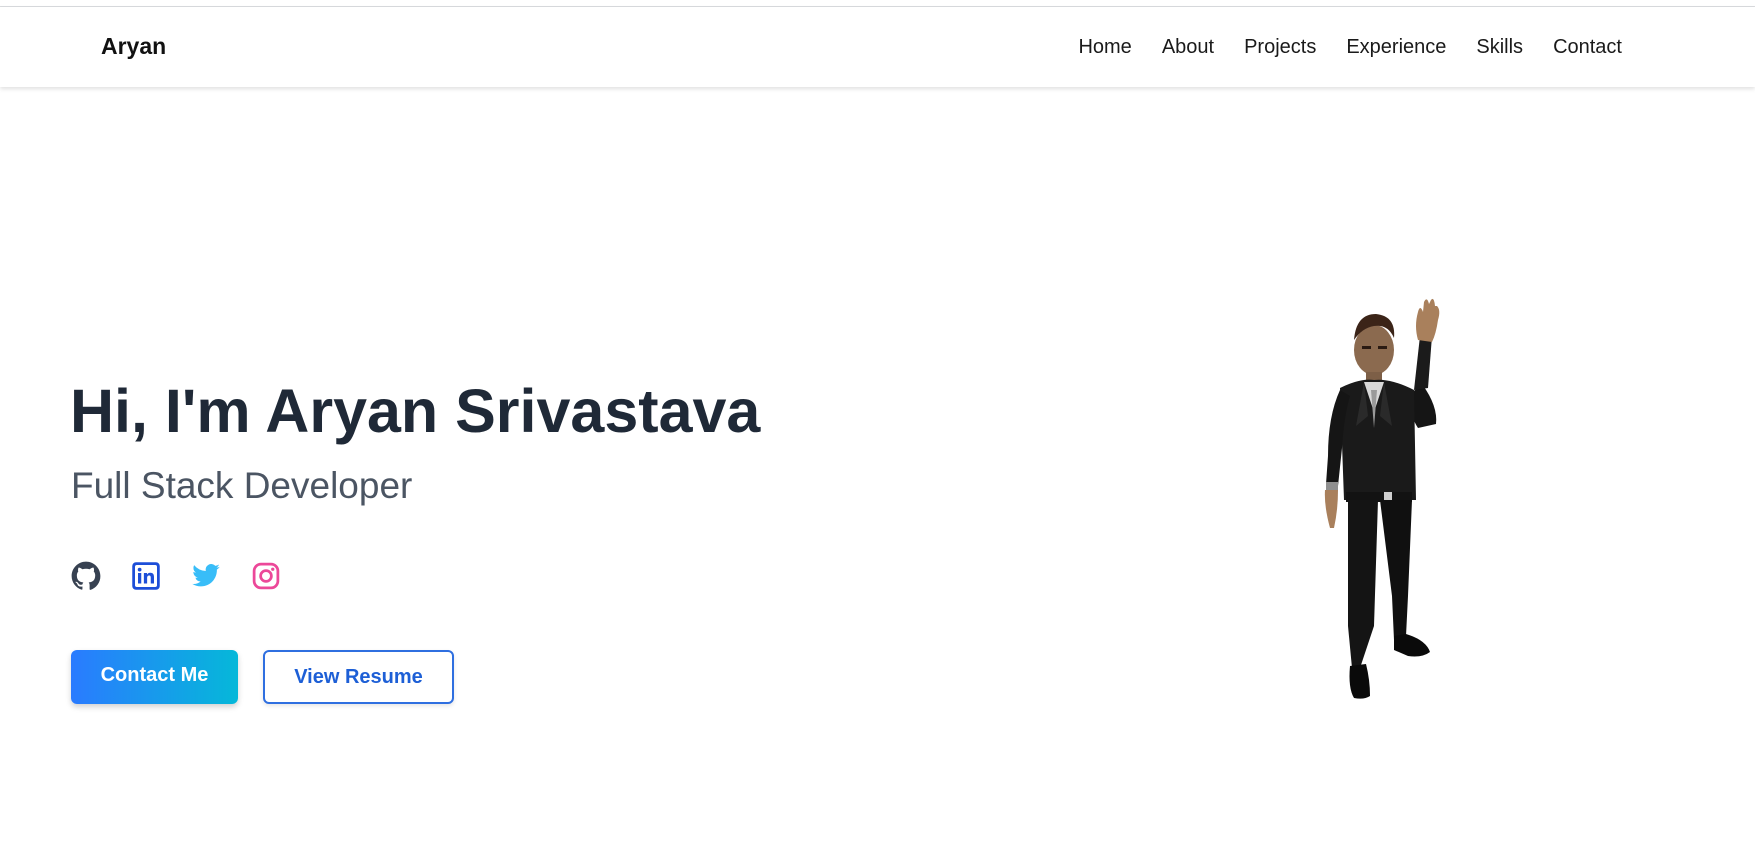 Image resolution: width=1755 pixels, height=847 pixels. What do you see at coordinates (206, 576) in the screenshot?
I see `twitter-icon` at bounding box center [206, 576].